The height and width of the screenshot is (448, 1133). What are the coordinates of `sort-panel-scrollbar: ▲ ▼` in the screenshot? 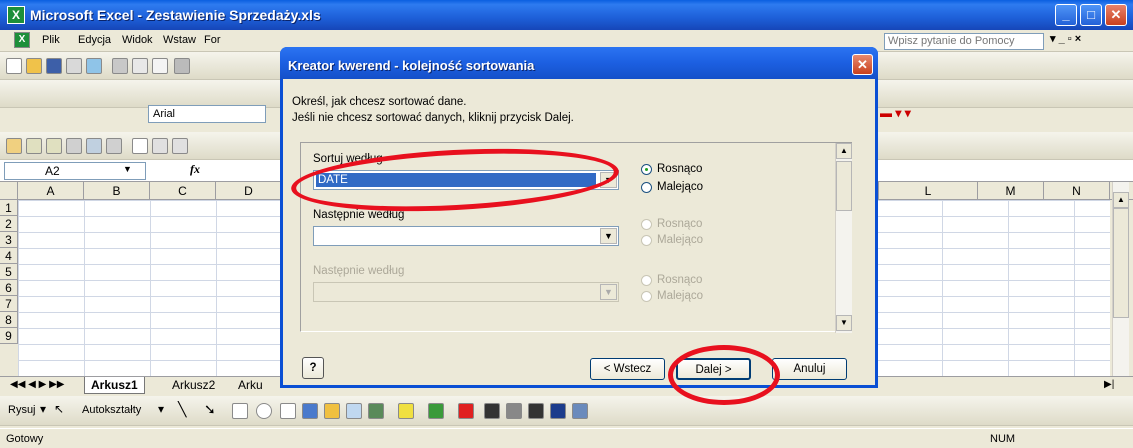 It's located at (843, 238).